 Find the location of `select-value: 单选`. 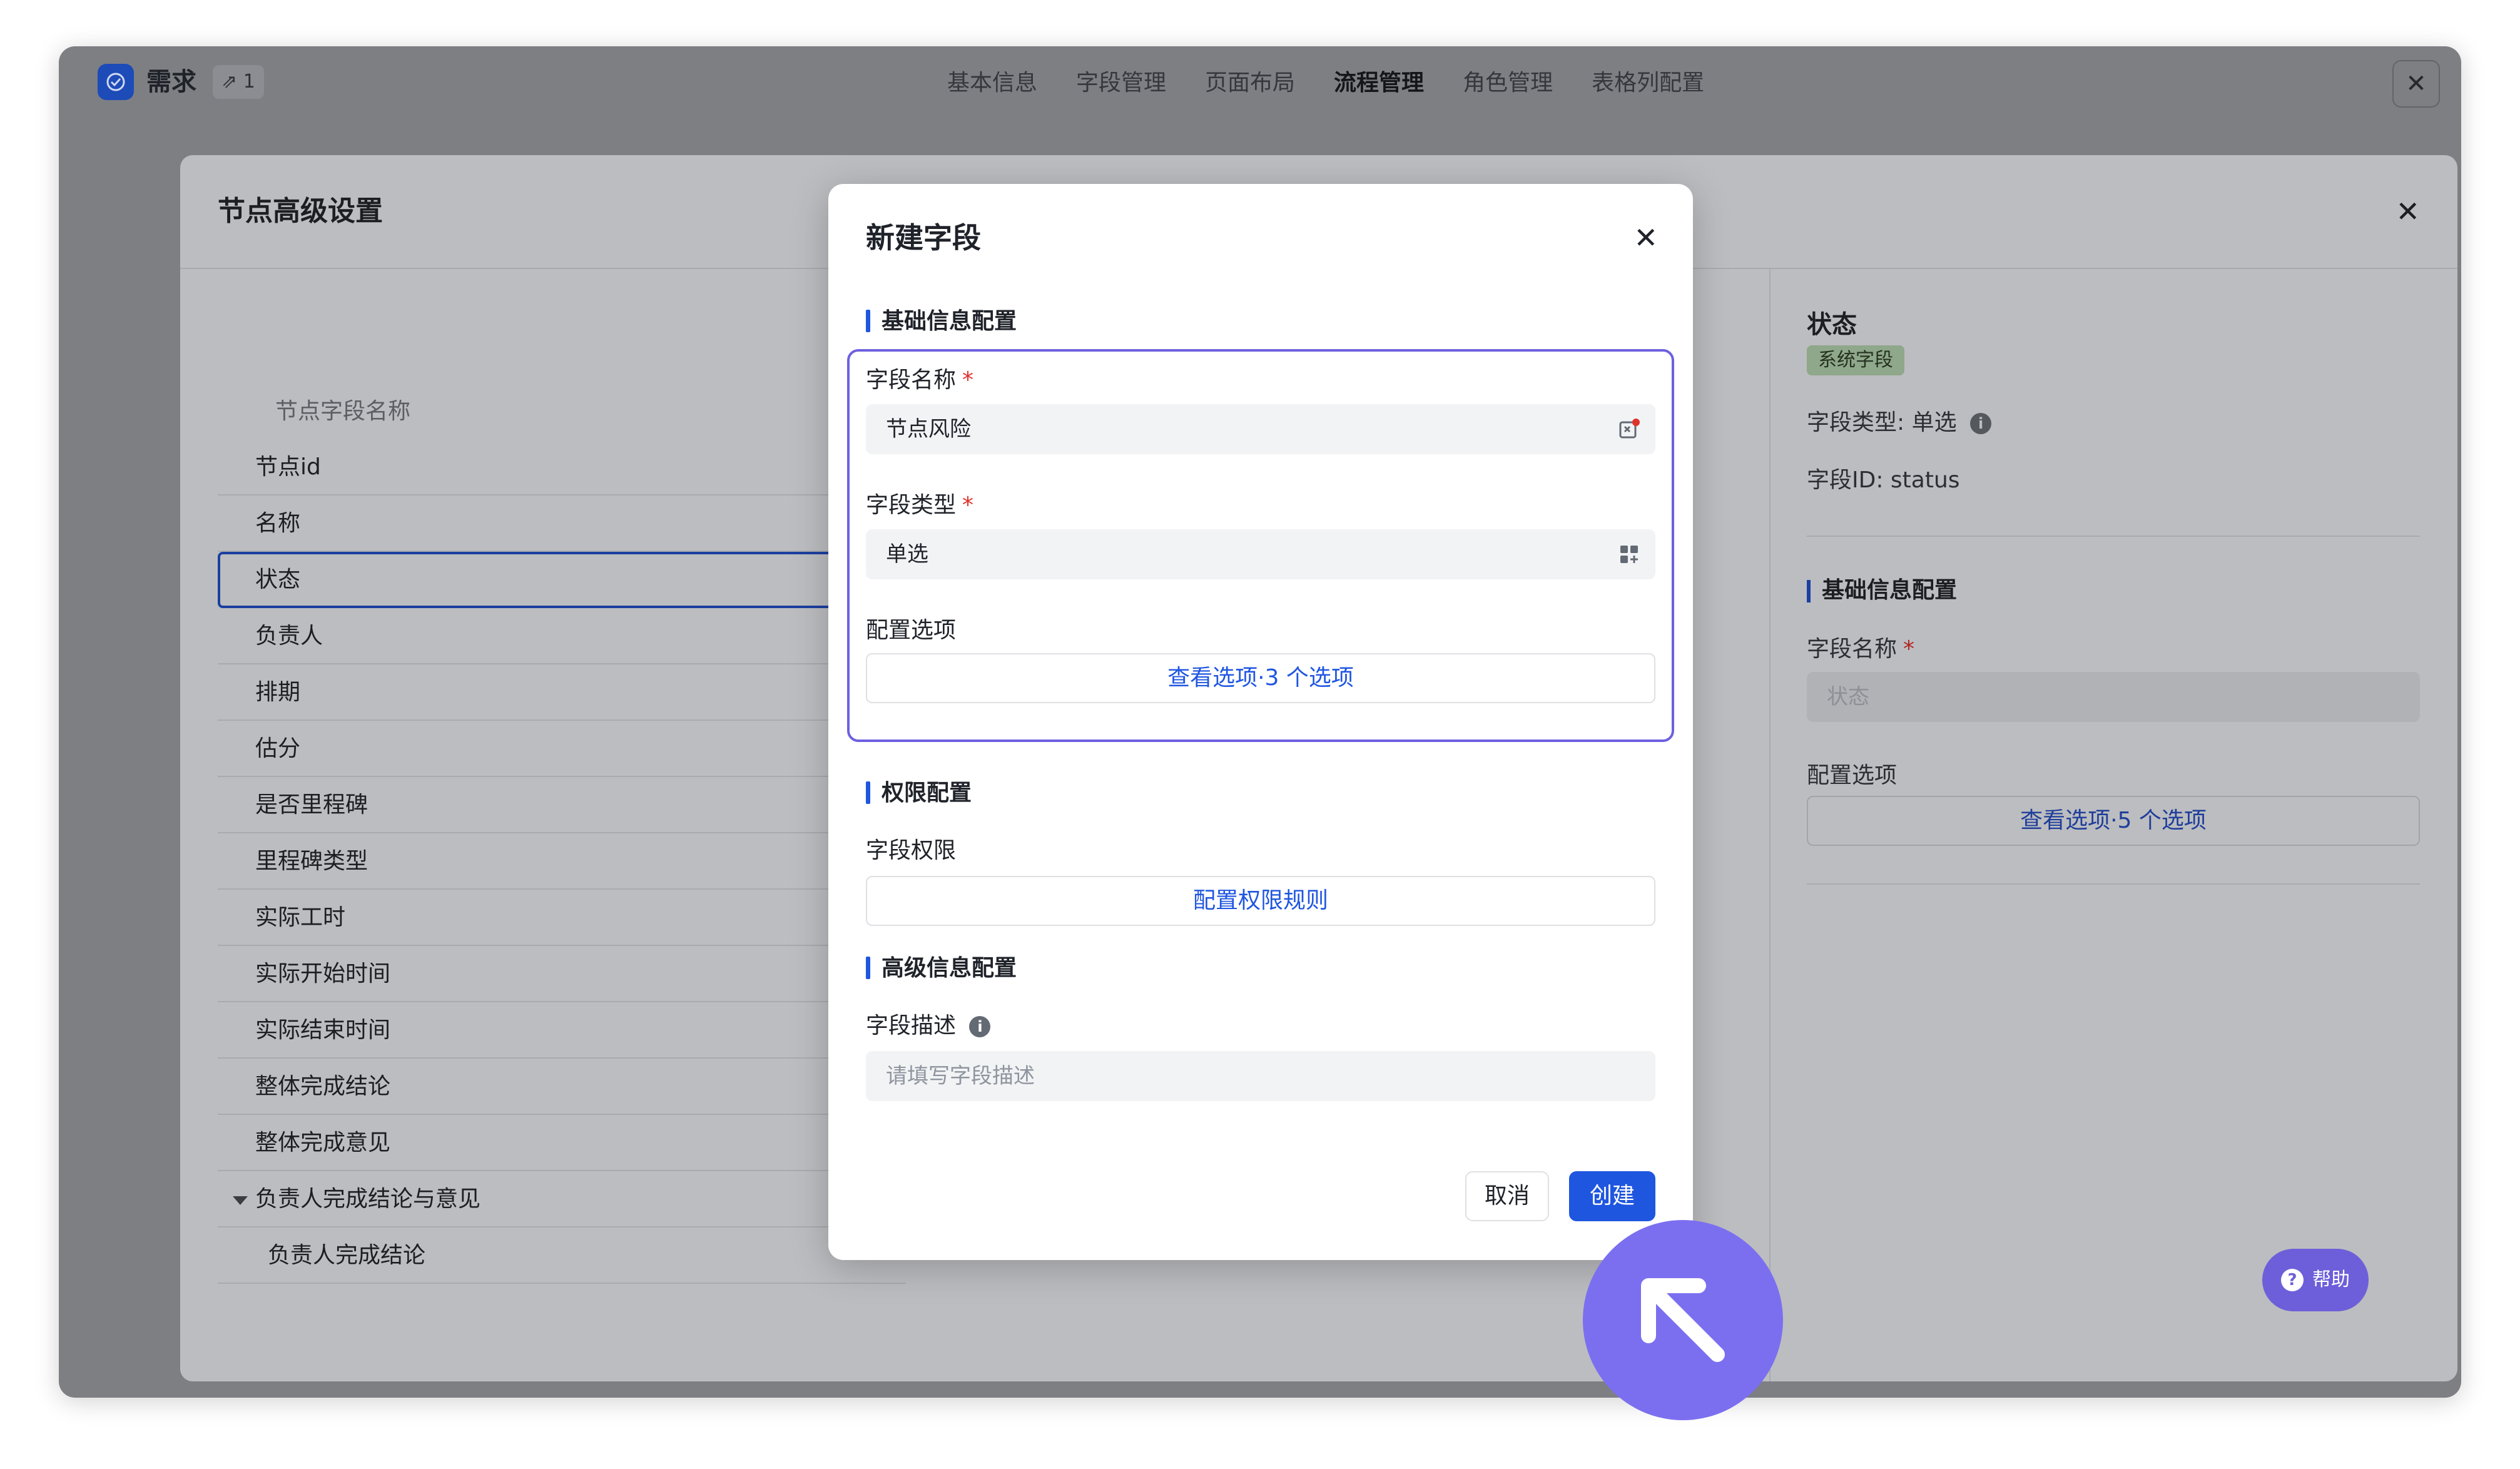

select-value: 单选 is located at coordinates (907, 554).